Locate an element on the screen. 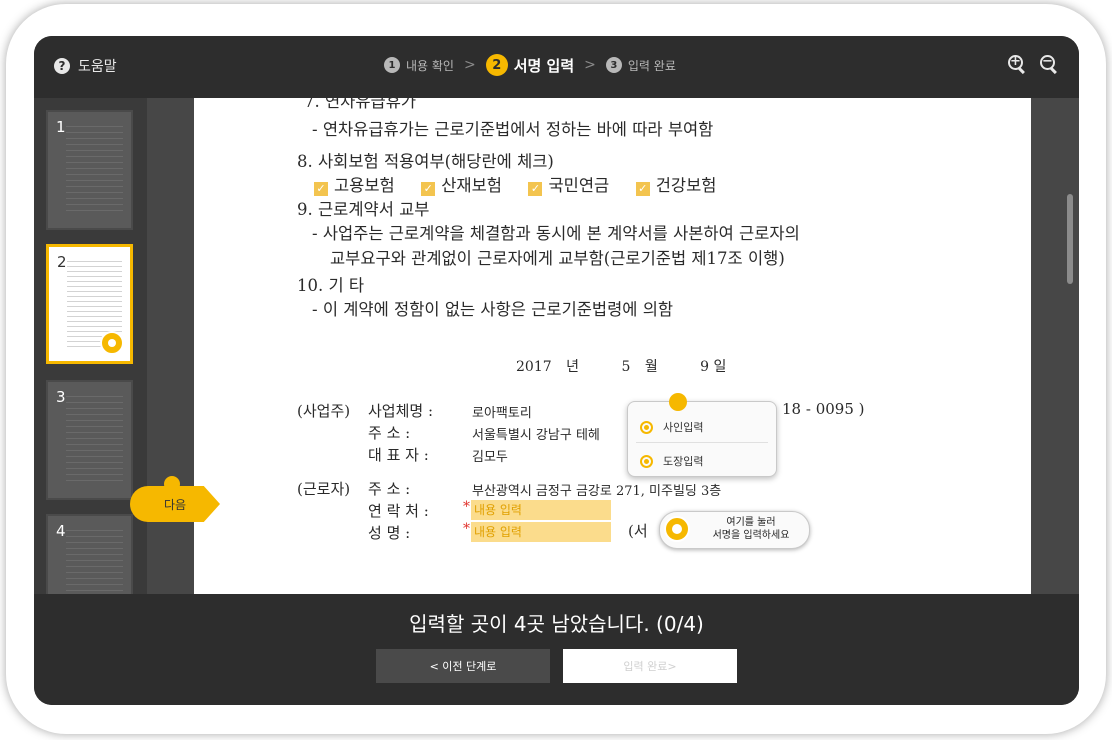 The width and height of the screenshot is (1112, 740). insurance-title: 8. 사회보험 적용여부(해당란에 체크) is located at coordinates (425, 161).